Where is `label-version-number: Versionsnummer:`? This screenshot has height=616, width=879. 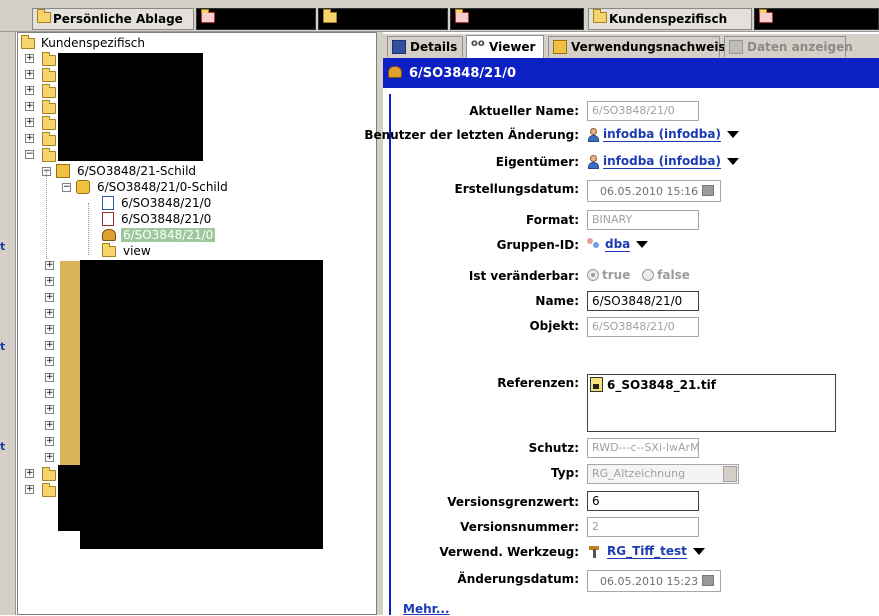 label-version-number: Versionsnummer: is located at coordinates (519, 527).